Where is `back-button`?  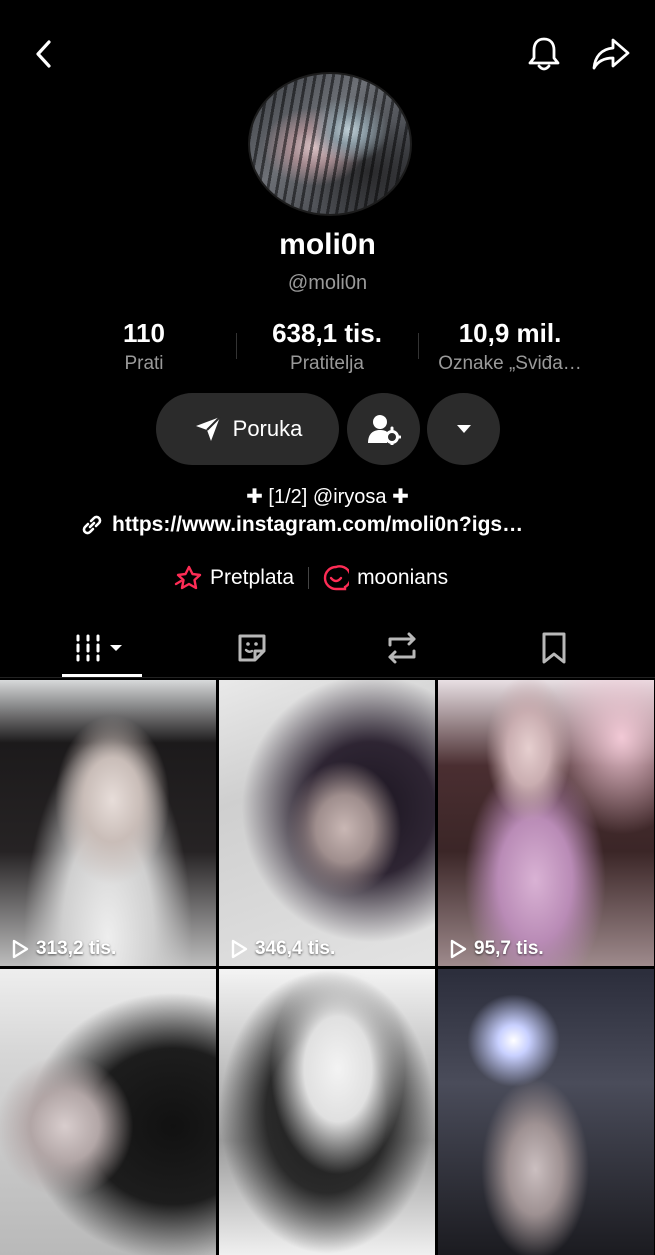 back-button is located at coordinates (44, 54).